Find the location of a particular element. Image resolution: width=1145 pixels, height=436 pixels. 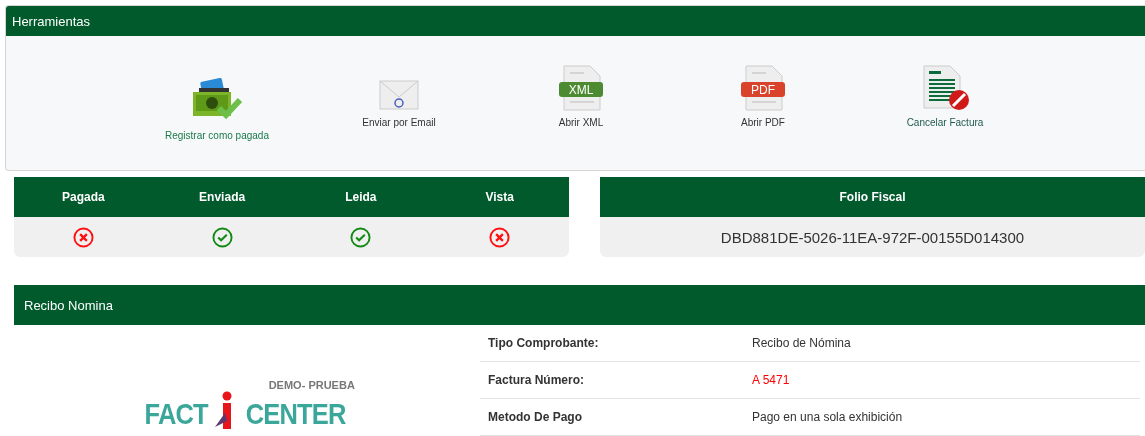

column-header: Pagada is located at coordinates (83, 198).